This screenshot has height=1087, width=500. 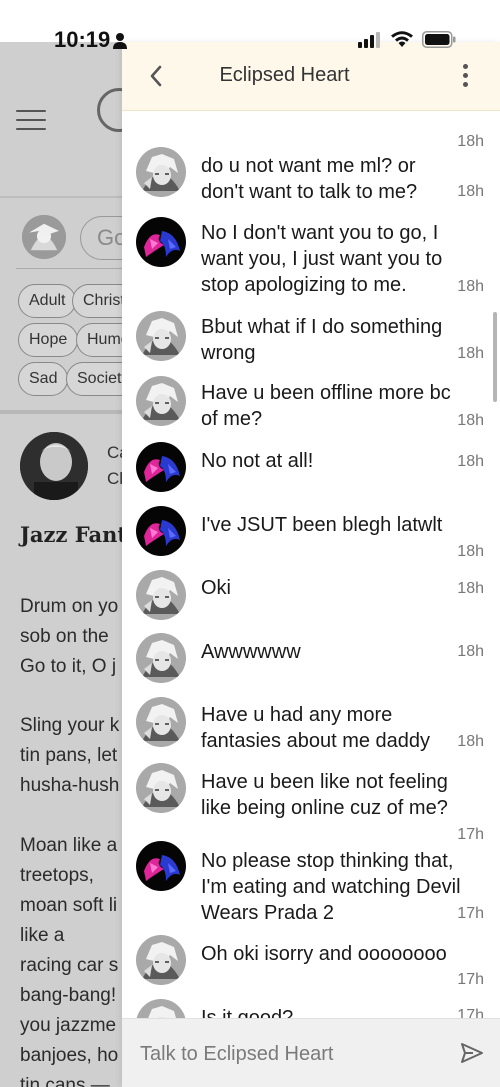 I want to click on author-subtitle: Cl, so click(x=115, y=478).